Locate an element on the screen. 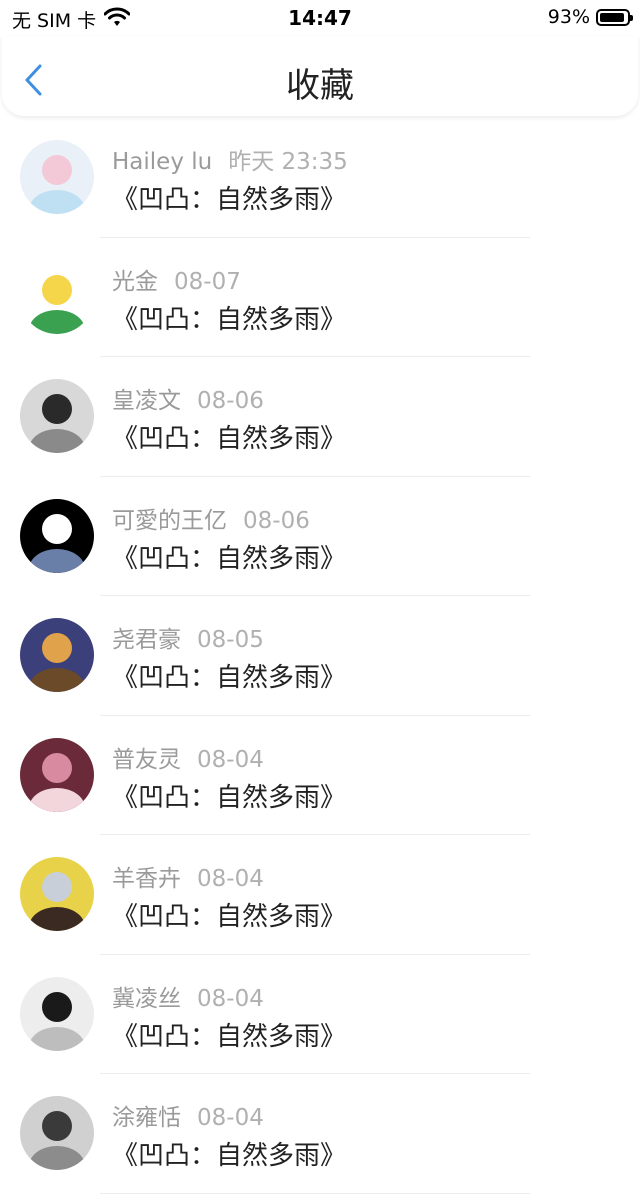 Image resolution: width=640 pixels, height=1194 pixels. list-item: 光金 08-07 《凹凸：自然多雨》 is located at coordinates (320, 297).